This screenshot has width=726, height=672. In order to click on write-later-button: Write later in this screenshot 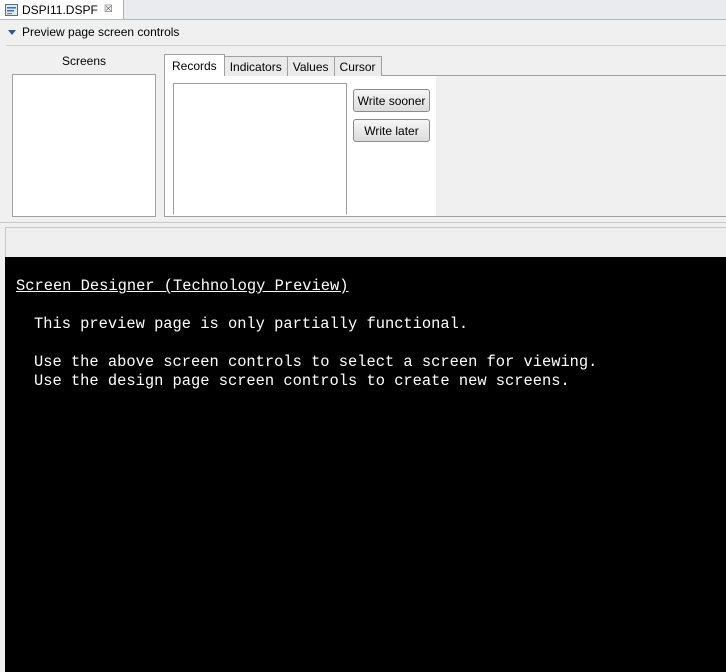, I will do `click(391, 130)`.